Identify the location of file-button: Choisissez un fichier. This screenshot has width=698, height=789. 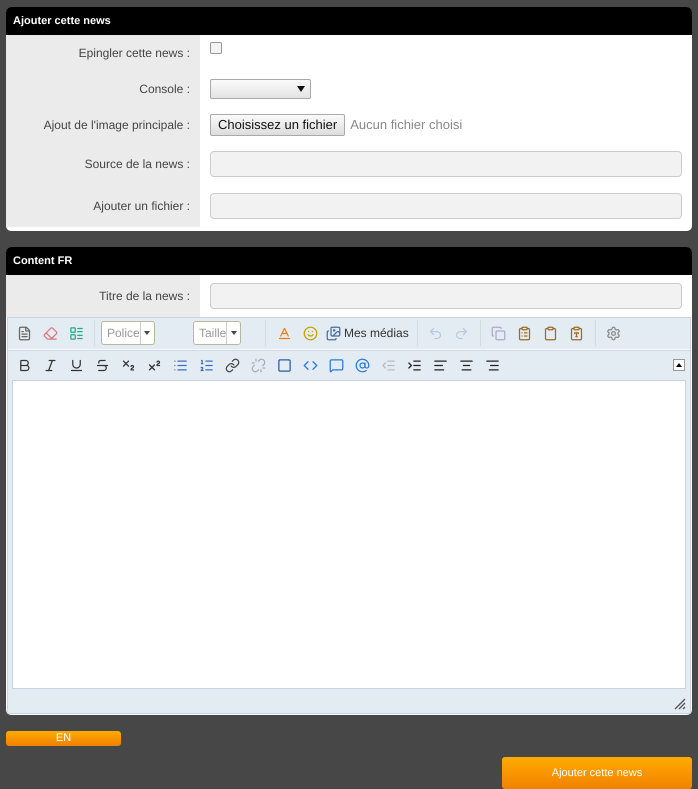
(278, 125).